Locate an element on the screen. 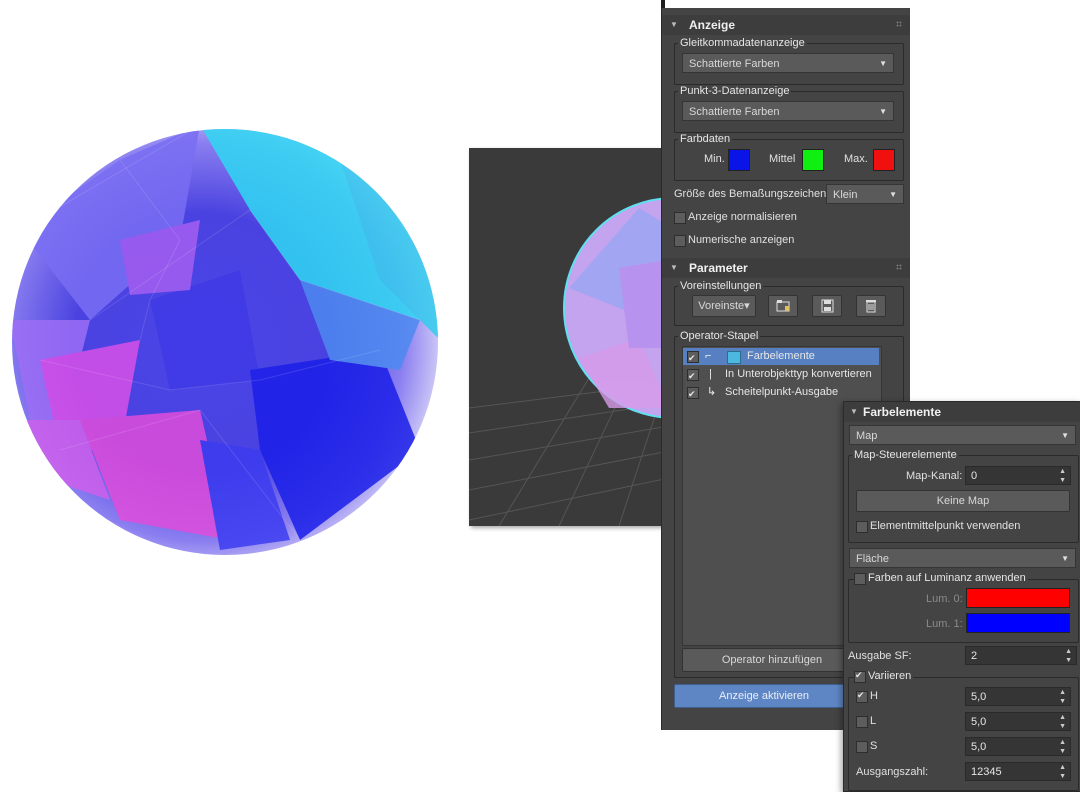 This screenshot has width=1080, height=792. list-item: ↳ Scheitelpunkt-Ausgabe is located at coordinates (781, 393).